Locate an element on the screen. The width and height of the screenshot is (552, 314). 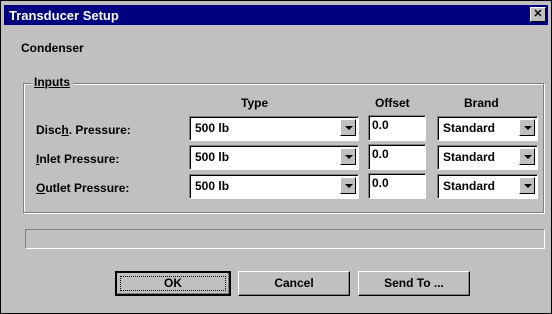
disch-pressure-offset-field: 0.0 is located at coordinates (397, 128).